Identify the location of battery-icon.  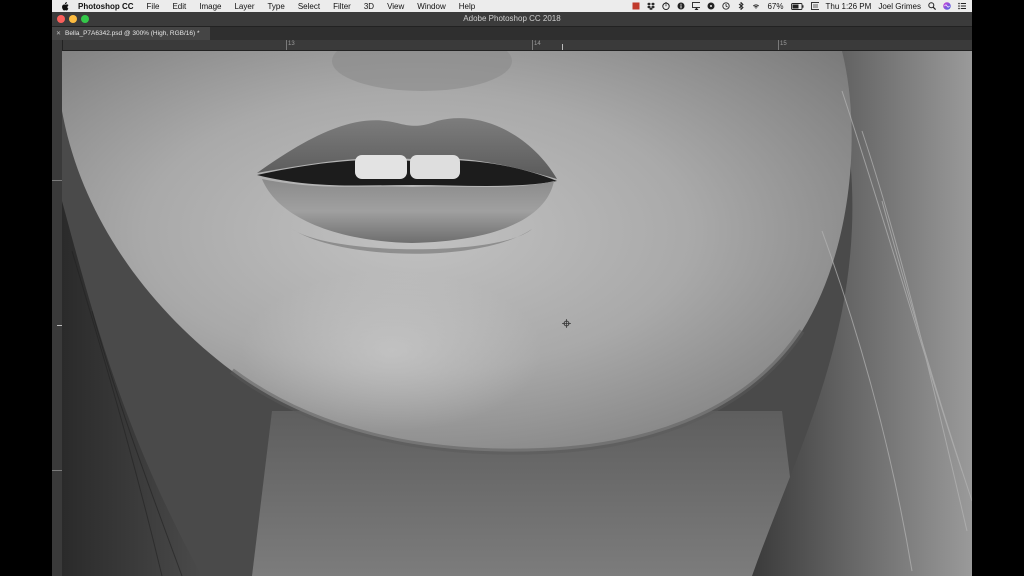
(797, 6).